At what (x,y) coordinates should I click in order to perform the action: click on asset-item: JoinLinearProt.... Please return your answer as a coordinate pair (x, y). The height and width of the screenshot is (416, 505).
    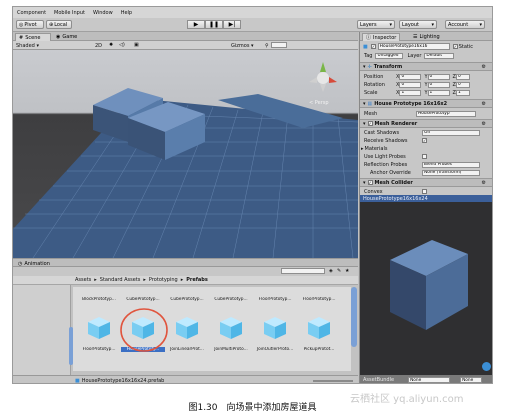
    Looking at the image, I should click on (187, 333).